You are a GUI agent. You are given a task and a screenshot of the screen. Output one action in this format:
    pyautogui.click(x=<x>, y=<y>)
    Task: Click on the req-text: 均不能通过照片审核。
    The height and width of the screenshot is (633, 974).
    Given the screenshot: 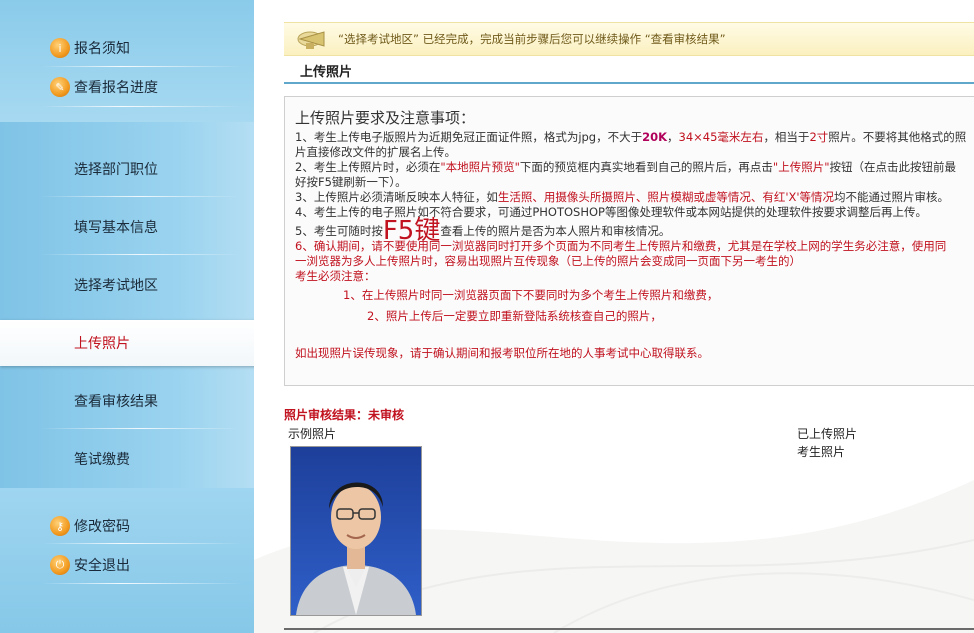 What is the action you would take?
    pyautogui.click(x=892, y=197)
    